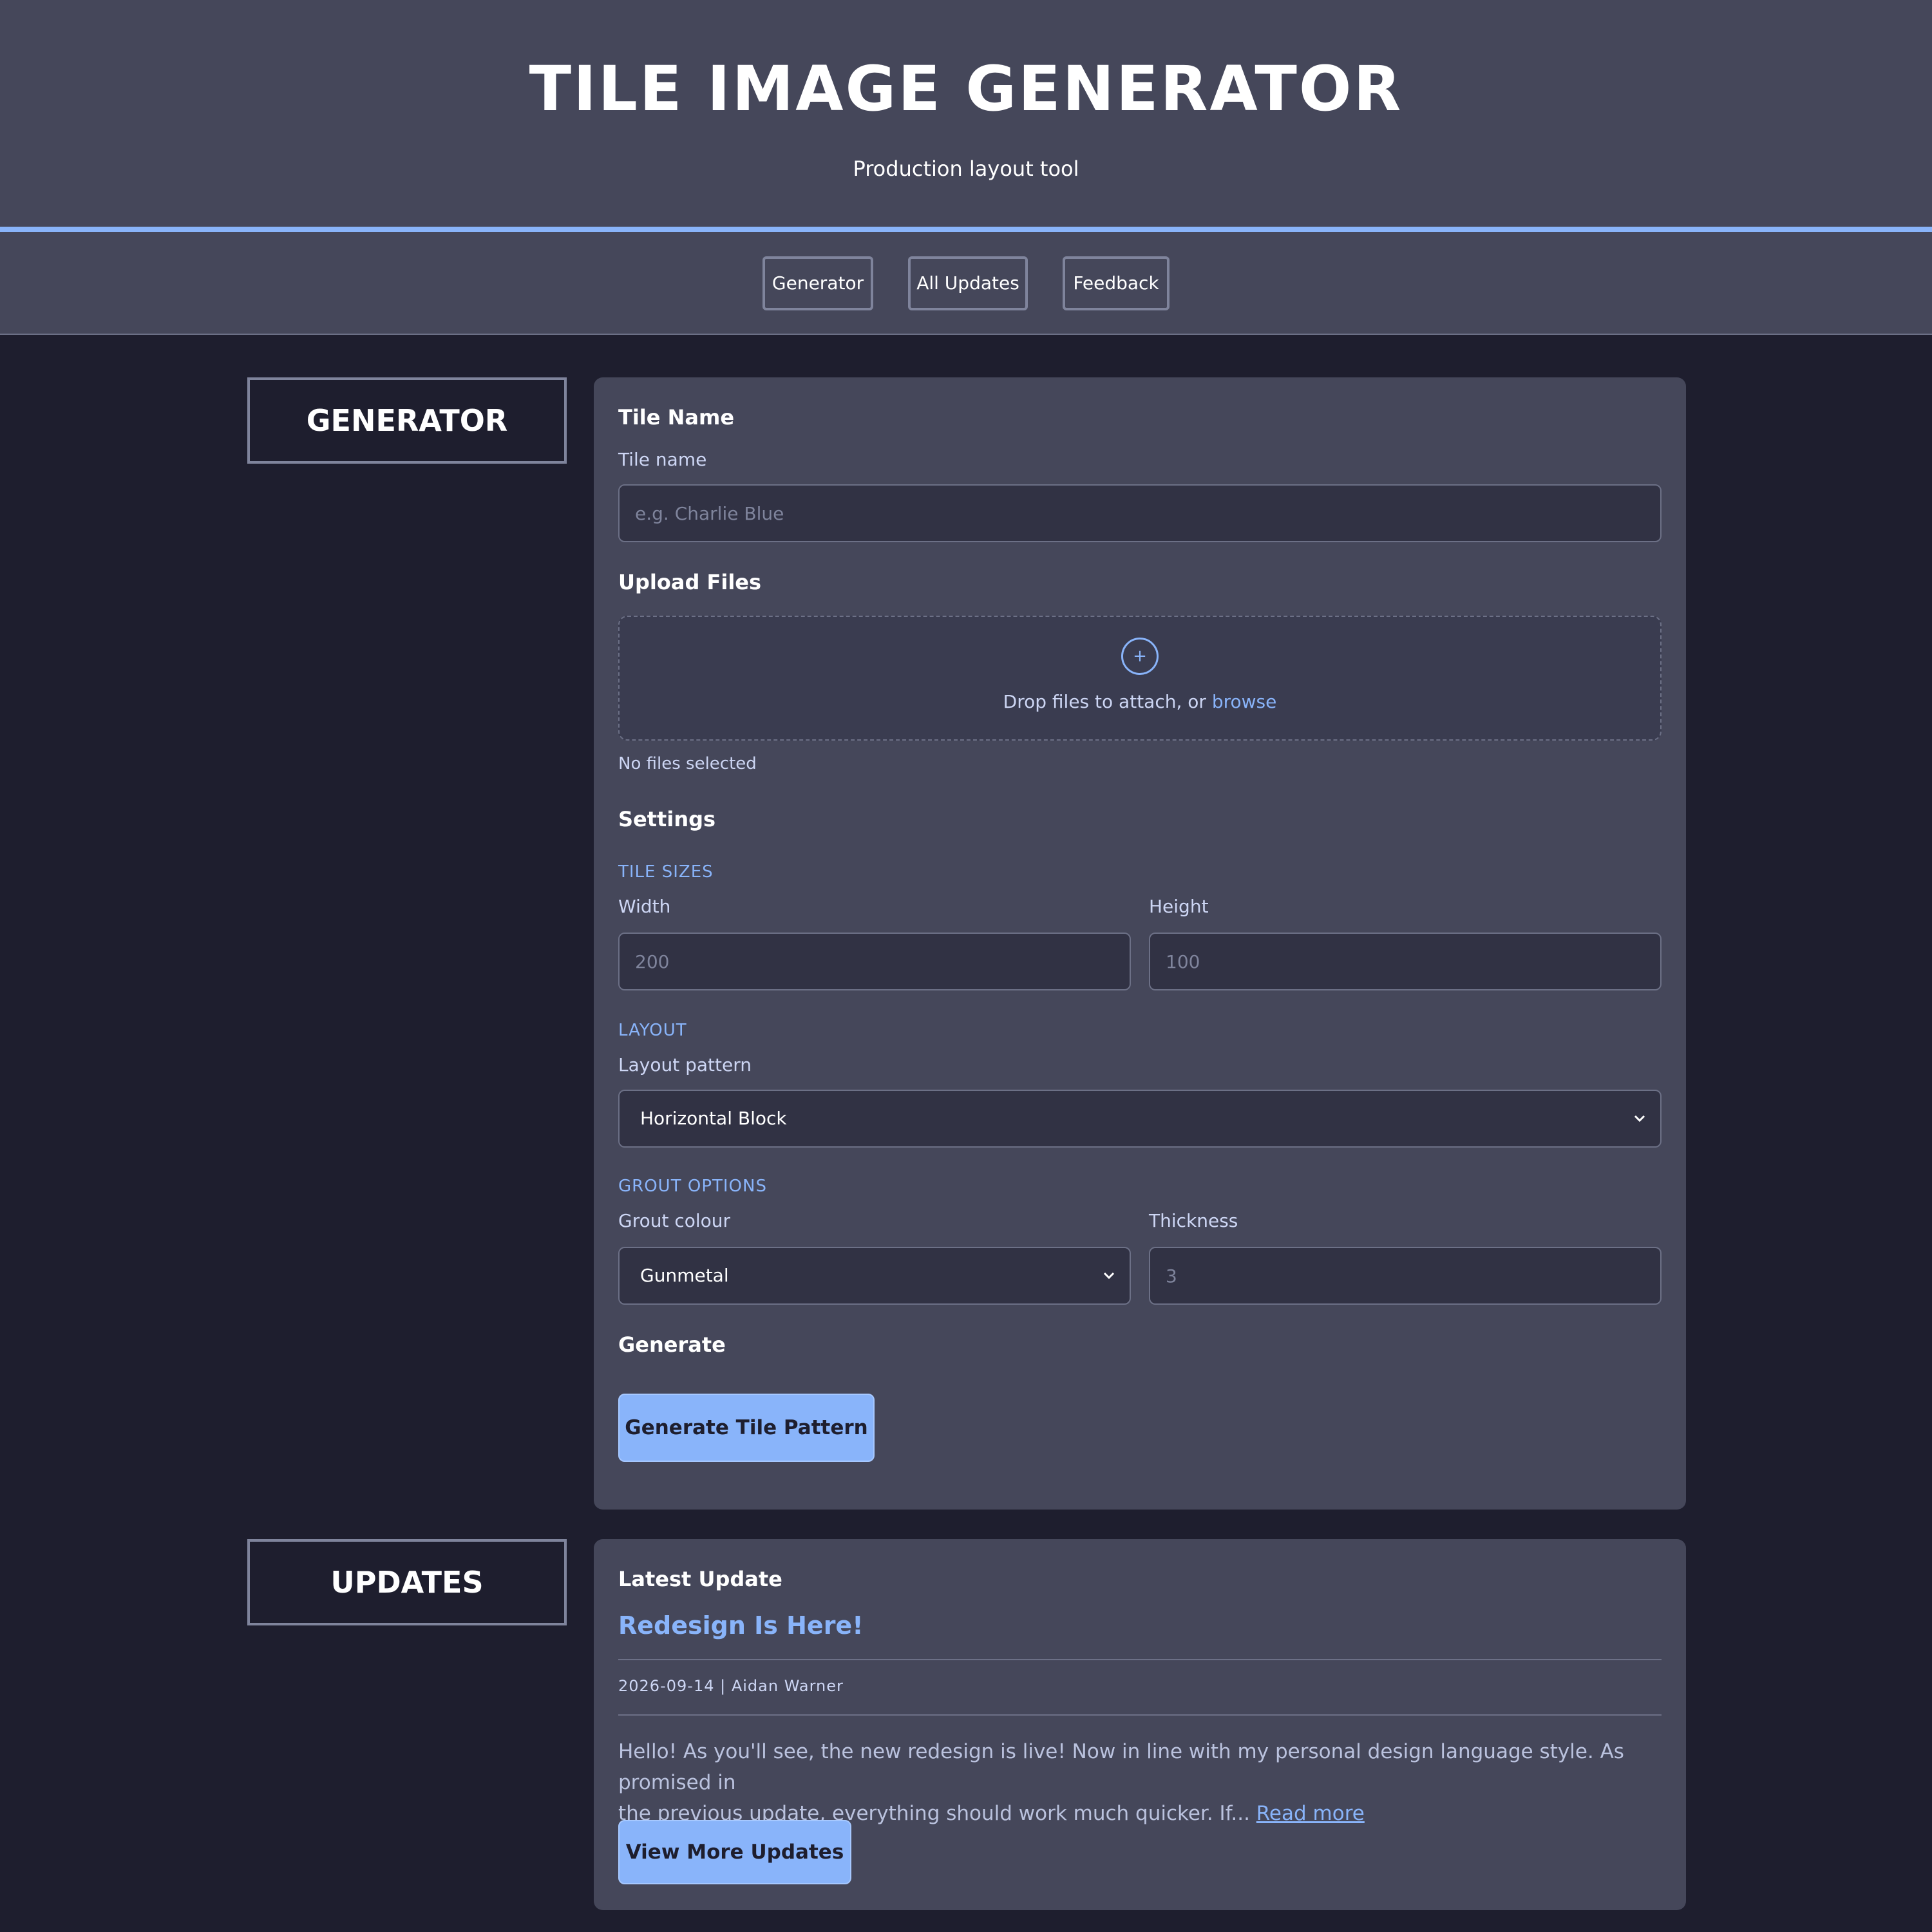 The width and height of the screenshot is (1932, 1932). Describe the element at coordinates (644, 907) in the screenshot. I see `width-label: Width` at that location.